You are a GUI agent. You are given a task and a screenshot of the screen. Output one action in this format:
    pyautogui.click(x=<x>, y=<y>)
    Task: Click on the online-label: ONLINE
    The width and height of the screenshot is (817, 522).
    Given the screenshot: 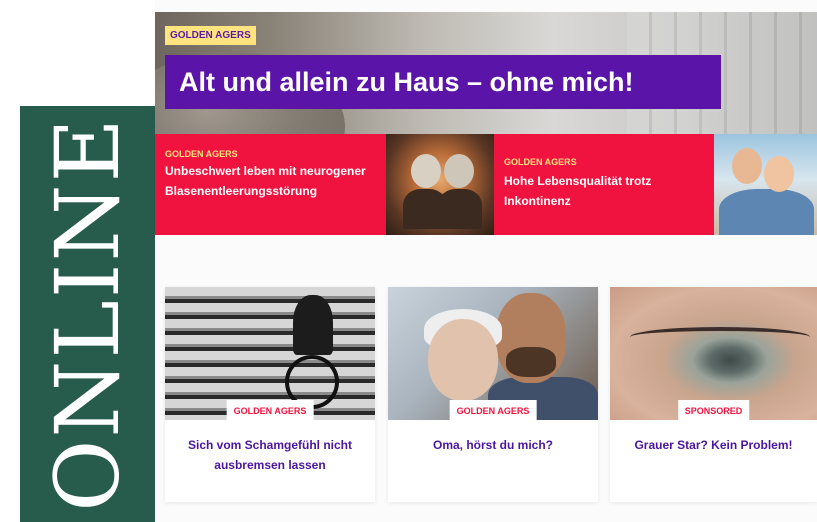 What is the action you would take?
    pyautogui.click(x=87, y=314)
    